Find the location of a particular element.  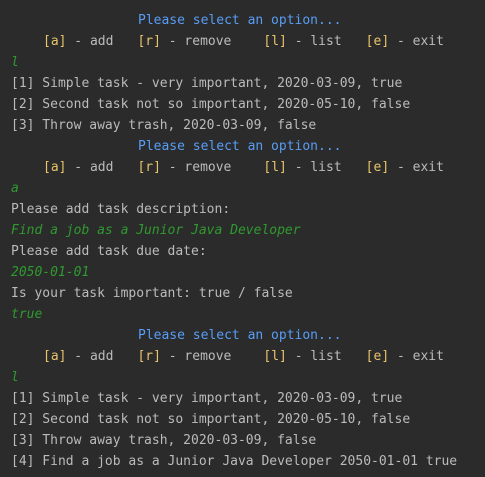

ask-important-text: Is your task important: true / false is located at coordinates (152, 293).